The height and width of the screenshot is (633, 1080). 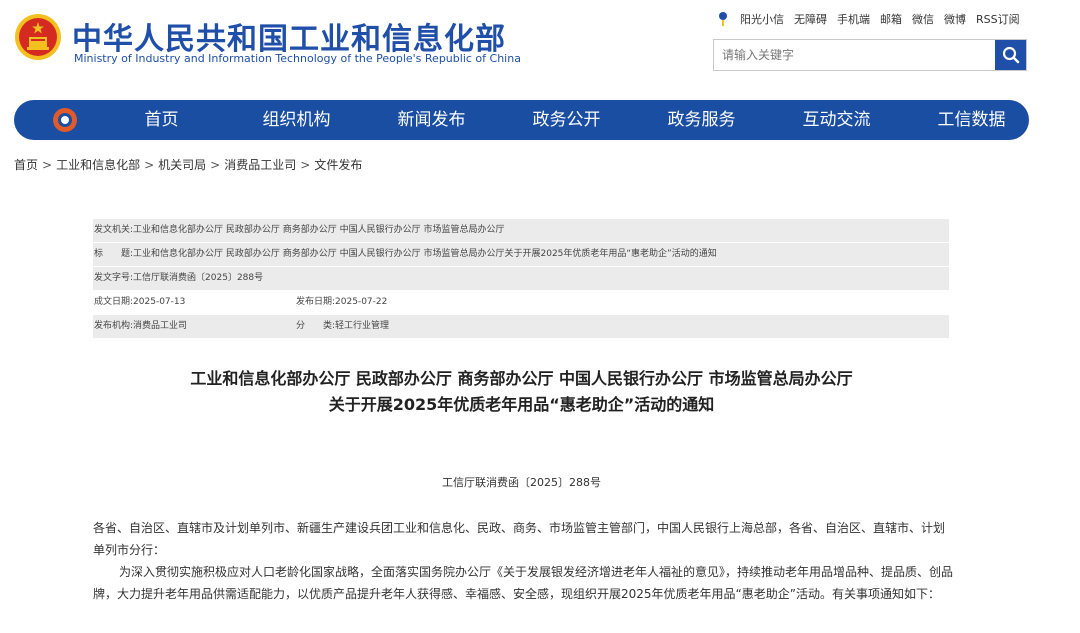 I want to click on search-icon, so click(x=1010, y=55).